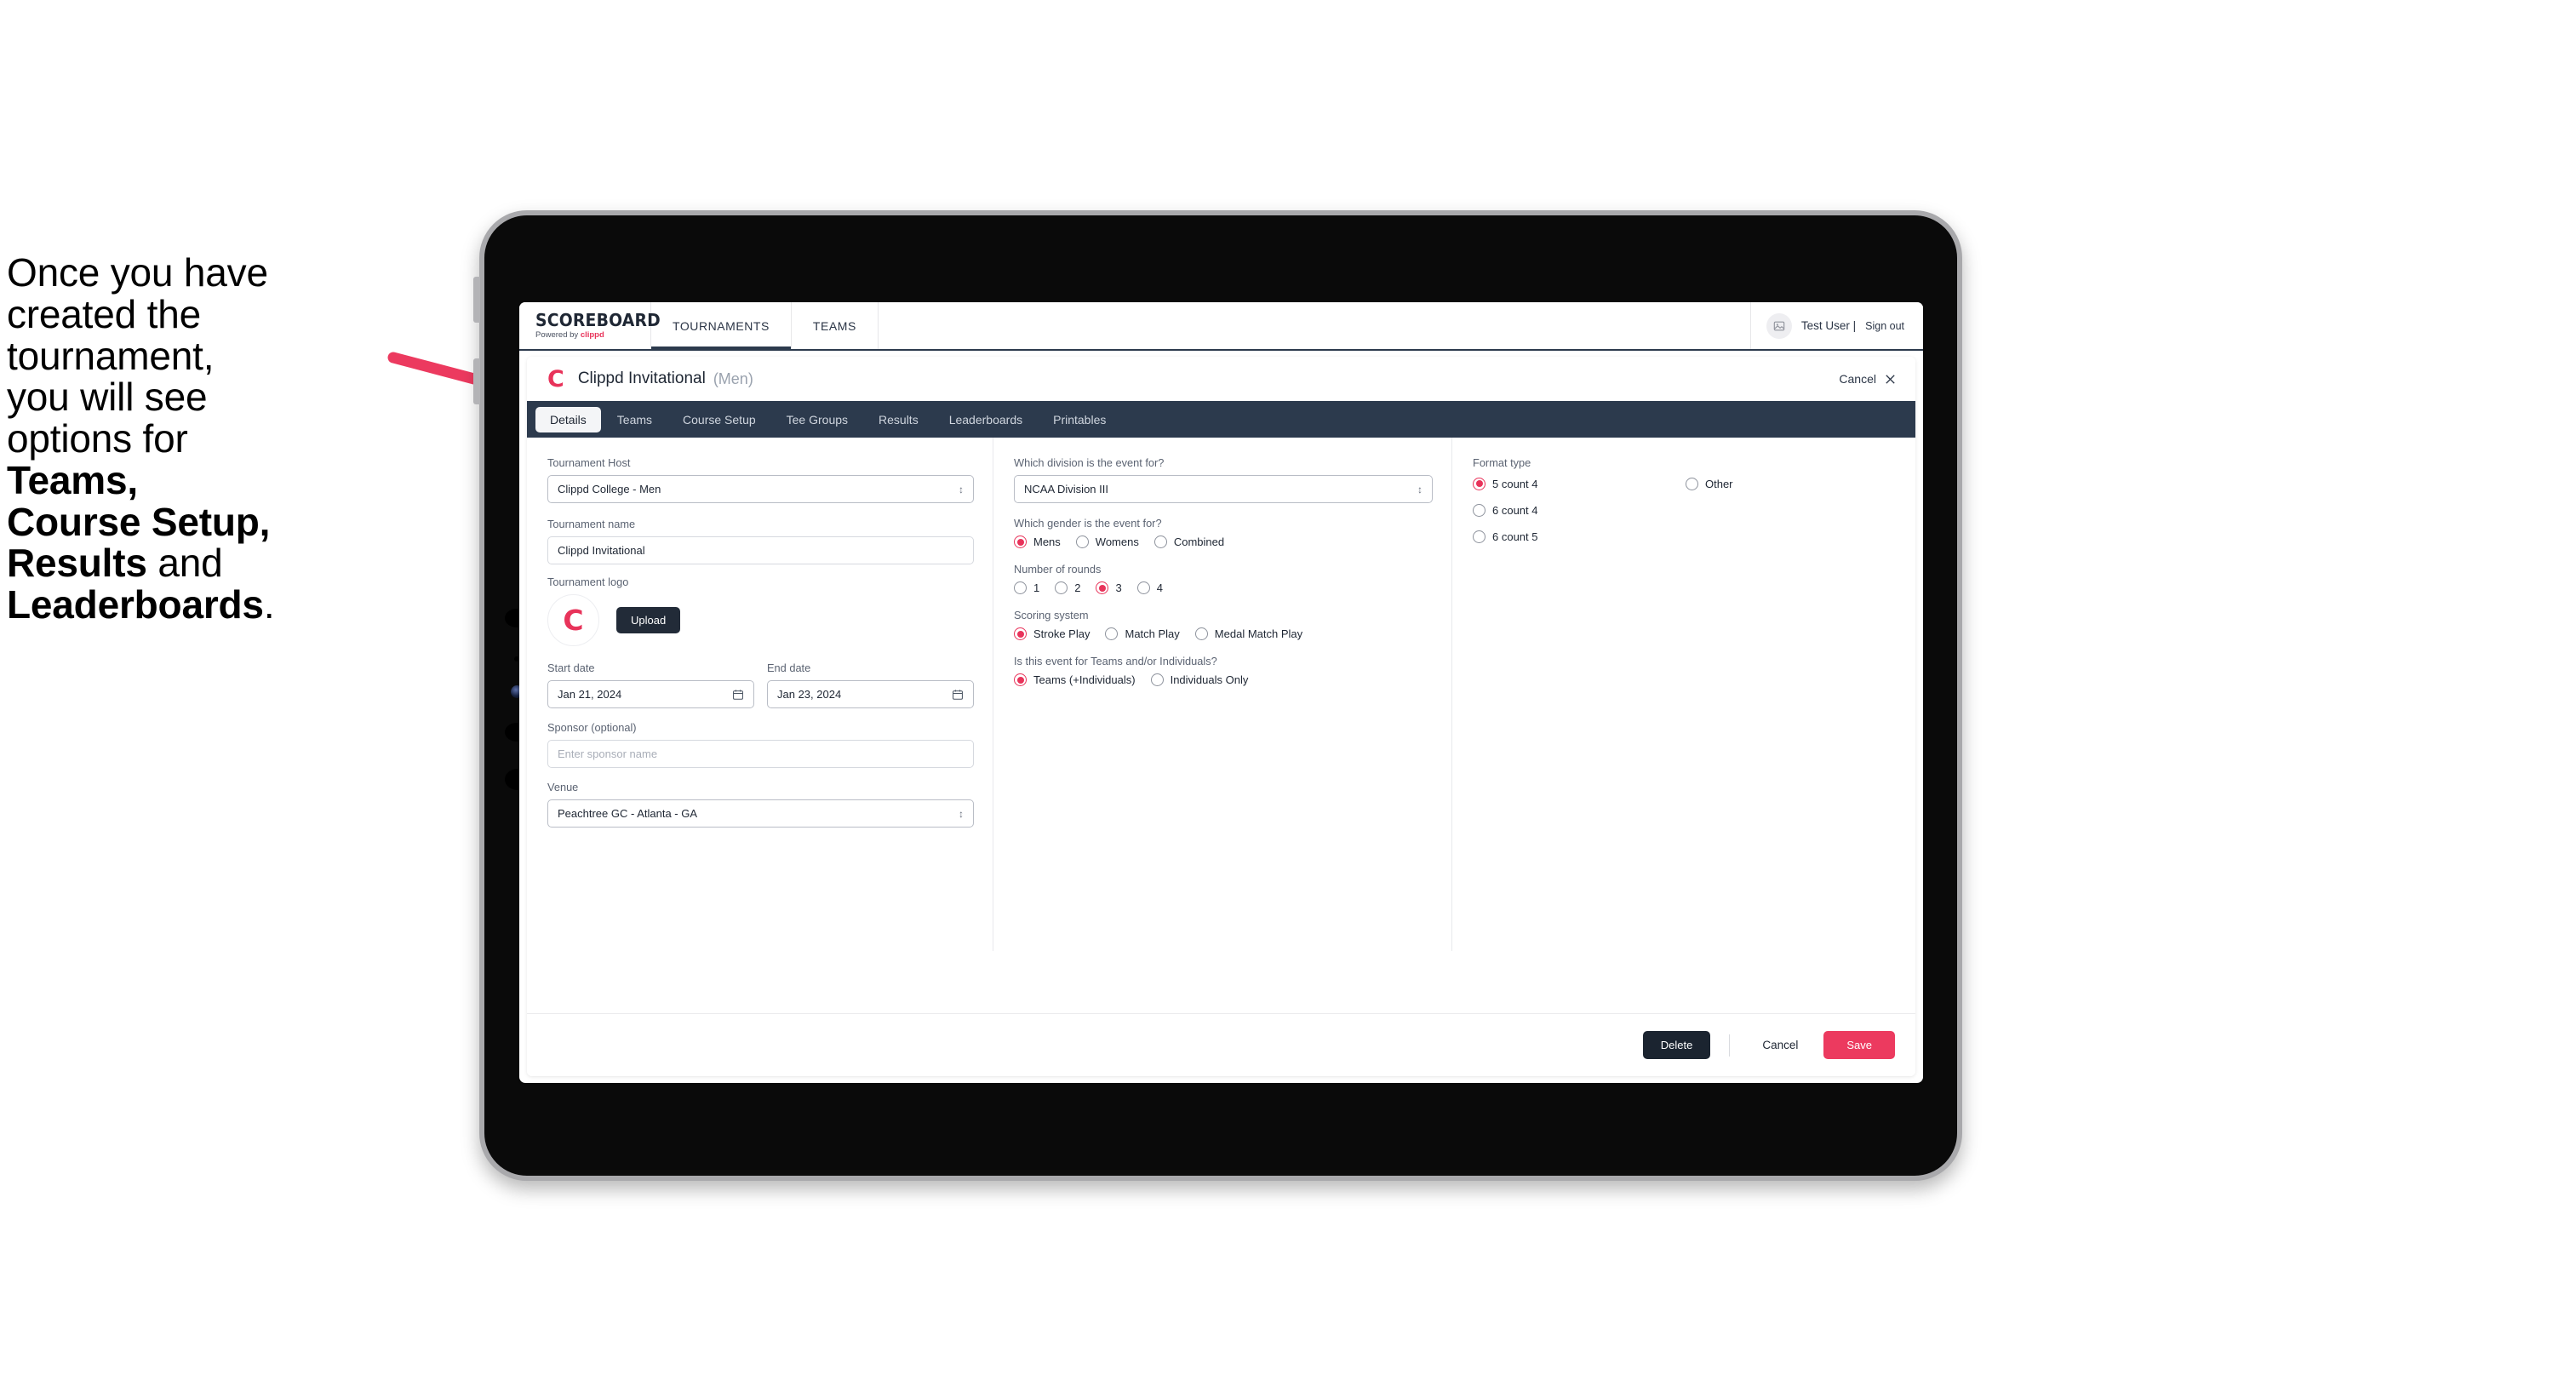 The height and width of the screenshot is (1386, 2576). What do you see at coordinates (760, 489) in the screenshot?
I see `host-select: Clippd College - Men ↕` at bounding box center [760, 489].